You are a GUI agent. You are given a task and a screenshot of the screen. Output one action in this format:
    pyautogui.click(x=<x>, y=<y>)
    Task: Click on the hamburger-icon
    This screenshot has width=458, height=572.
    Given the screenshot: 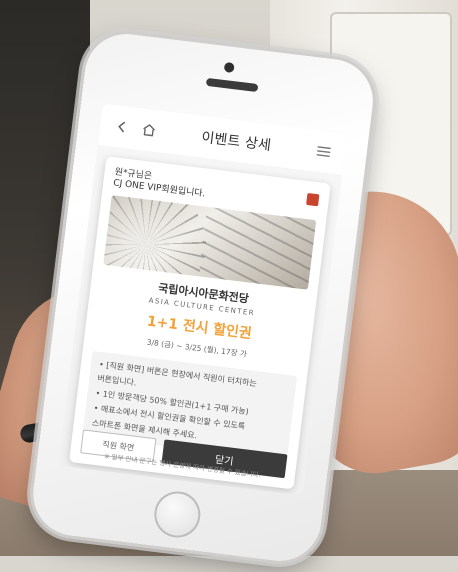 What is the action you would take?
    pyautogui.click(x=324, y=152)
    